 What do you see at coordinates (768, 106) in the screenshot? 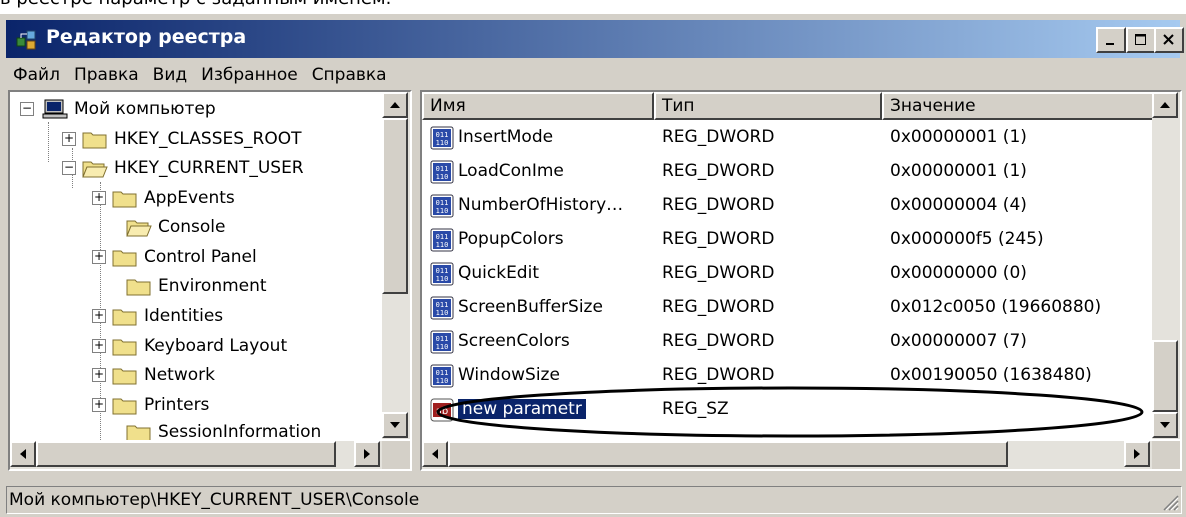
I see `column-header-type: Тип` at bounding box center [768, 106].